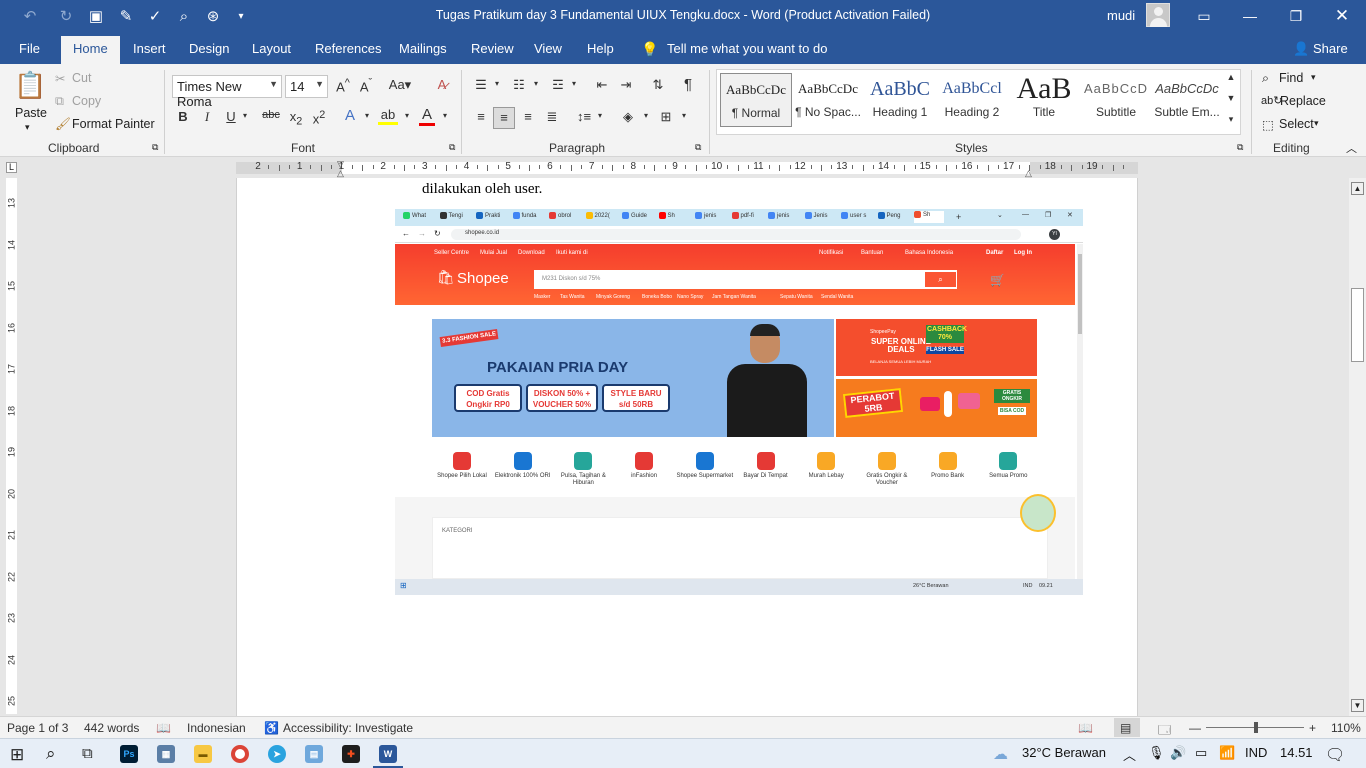 The image size is (1366, 768). What do you see at coordinates (558, 85) in the screenshot?
I see `multilevel-list-icon: ☲` at bounding box center [558, 85].